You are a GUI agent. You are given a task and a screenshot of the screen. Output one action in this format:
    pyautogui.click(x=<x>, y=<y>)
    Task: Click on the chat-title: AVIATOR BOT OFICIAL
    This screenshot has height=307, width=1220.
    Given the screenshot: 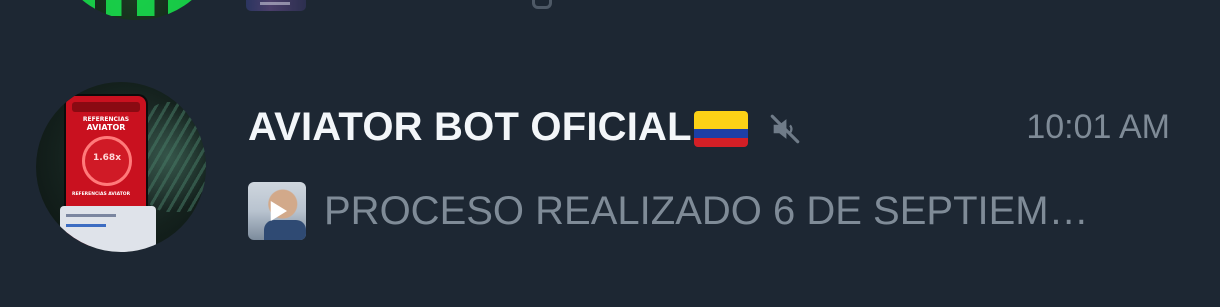 What is the action you would take?
    pyautogui.click(x=470, y=126)
    